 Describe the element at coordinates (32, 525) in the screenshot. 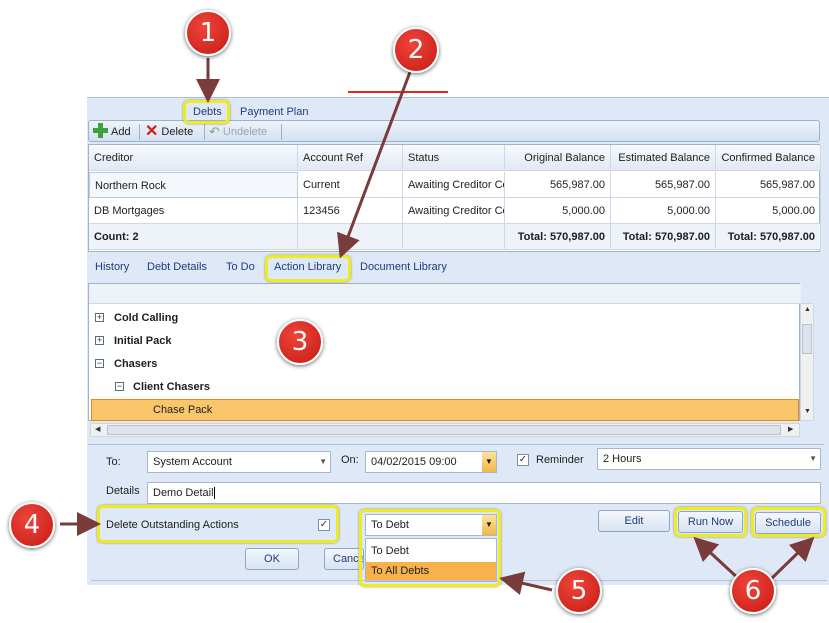

I see `callout-4: 4` at that location.